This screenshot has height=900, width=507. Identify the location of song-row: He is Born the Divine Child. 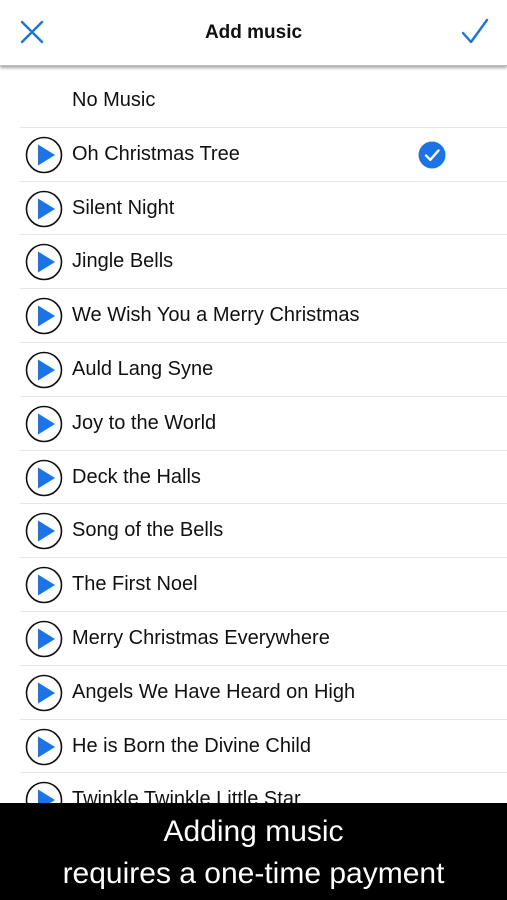
(263, 747).